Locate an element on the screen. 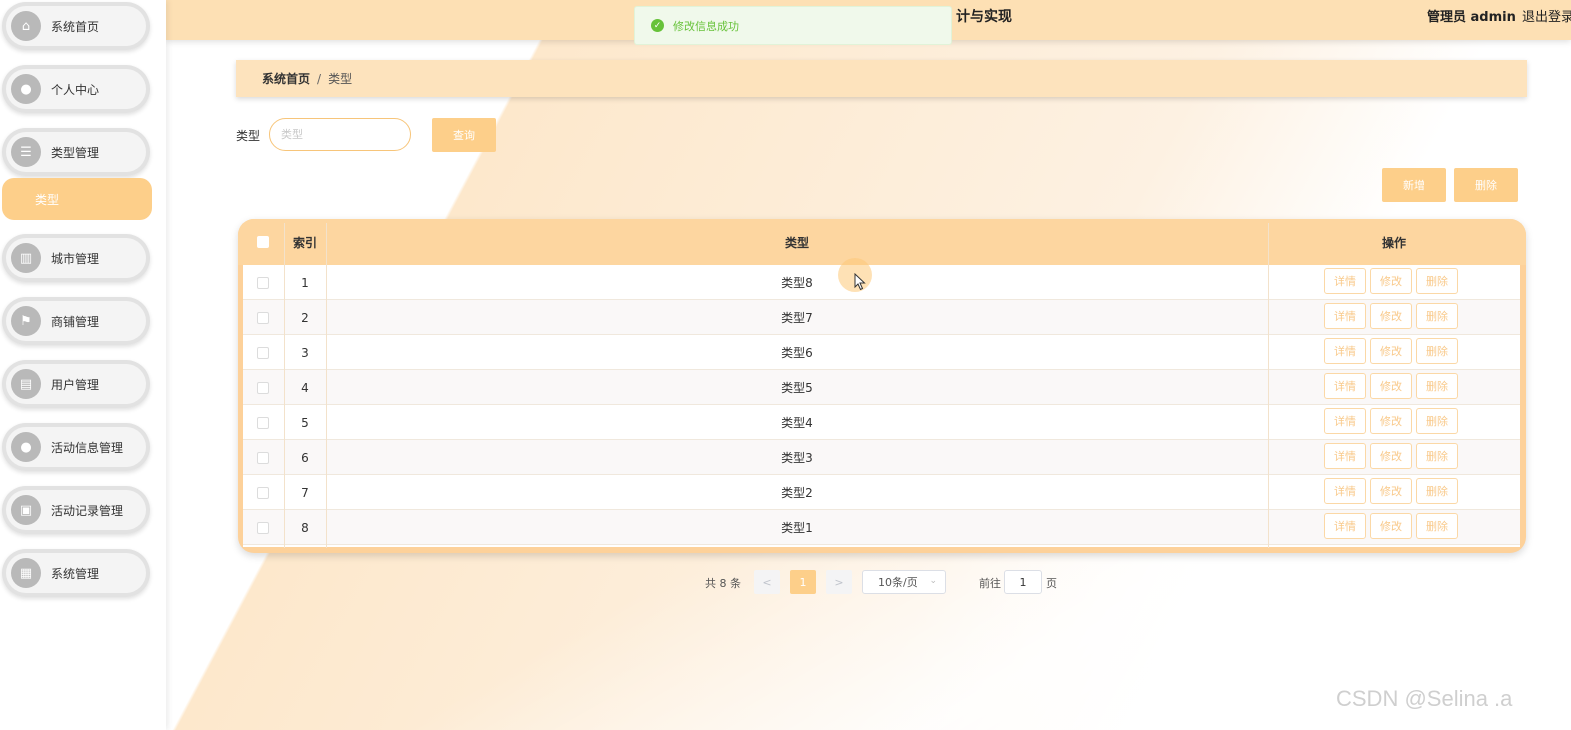 The image size is (1571, 730). row-index: 1 is located at coordinates (305, 282).